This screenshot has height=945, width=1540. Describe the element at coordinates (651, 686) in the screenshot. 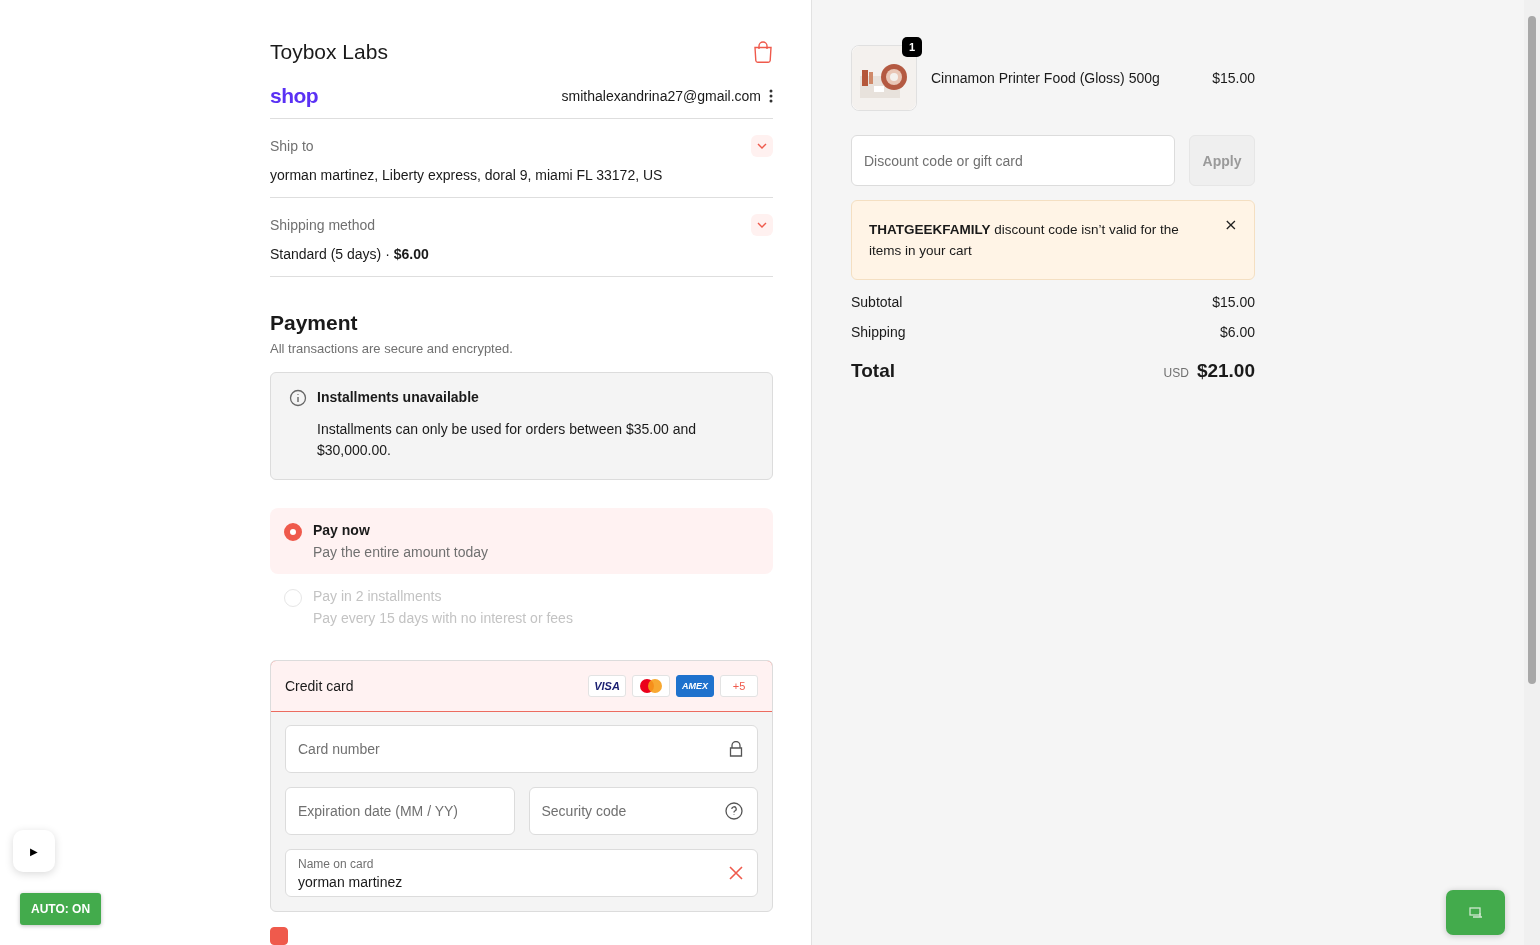

I see `mastercard-logo` at that location.